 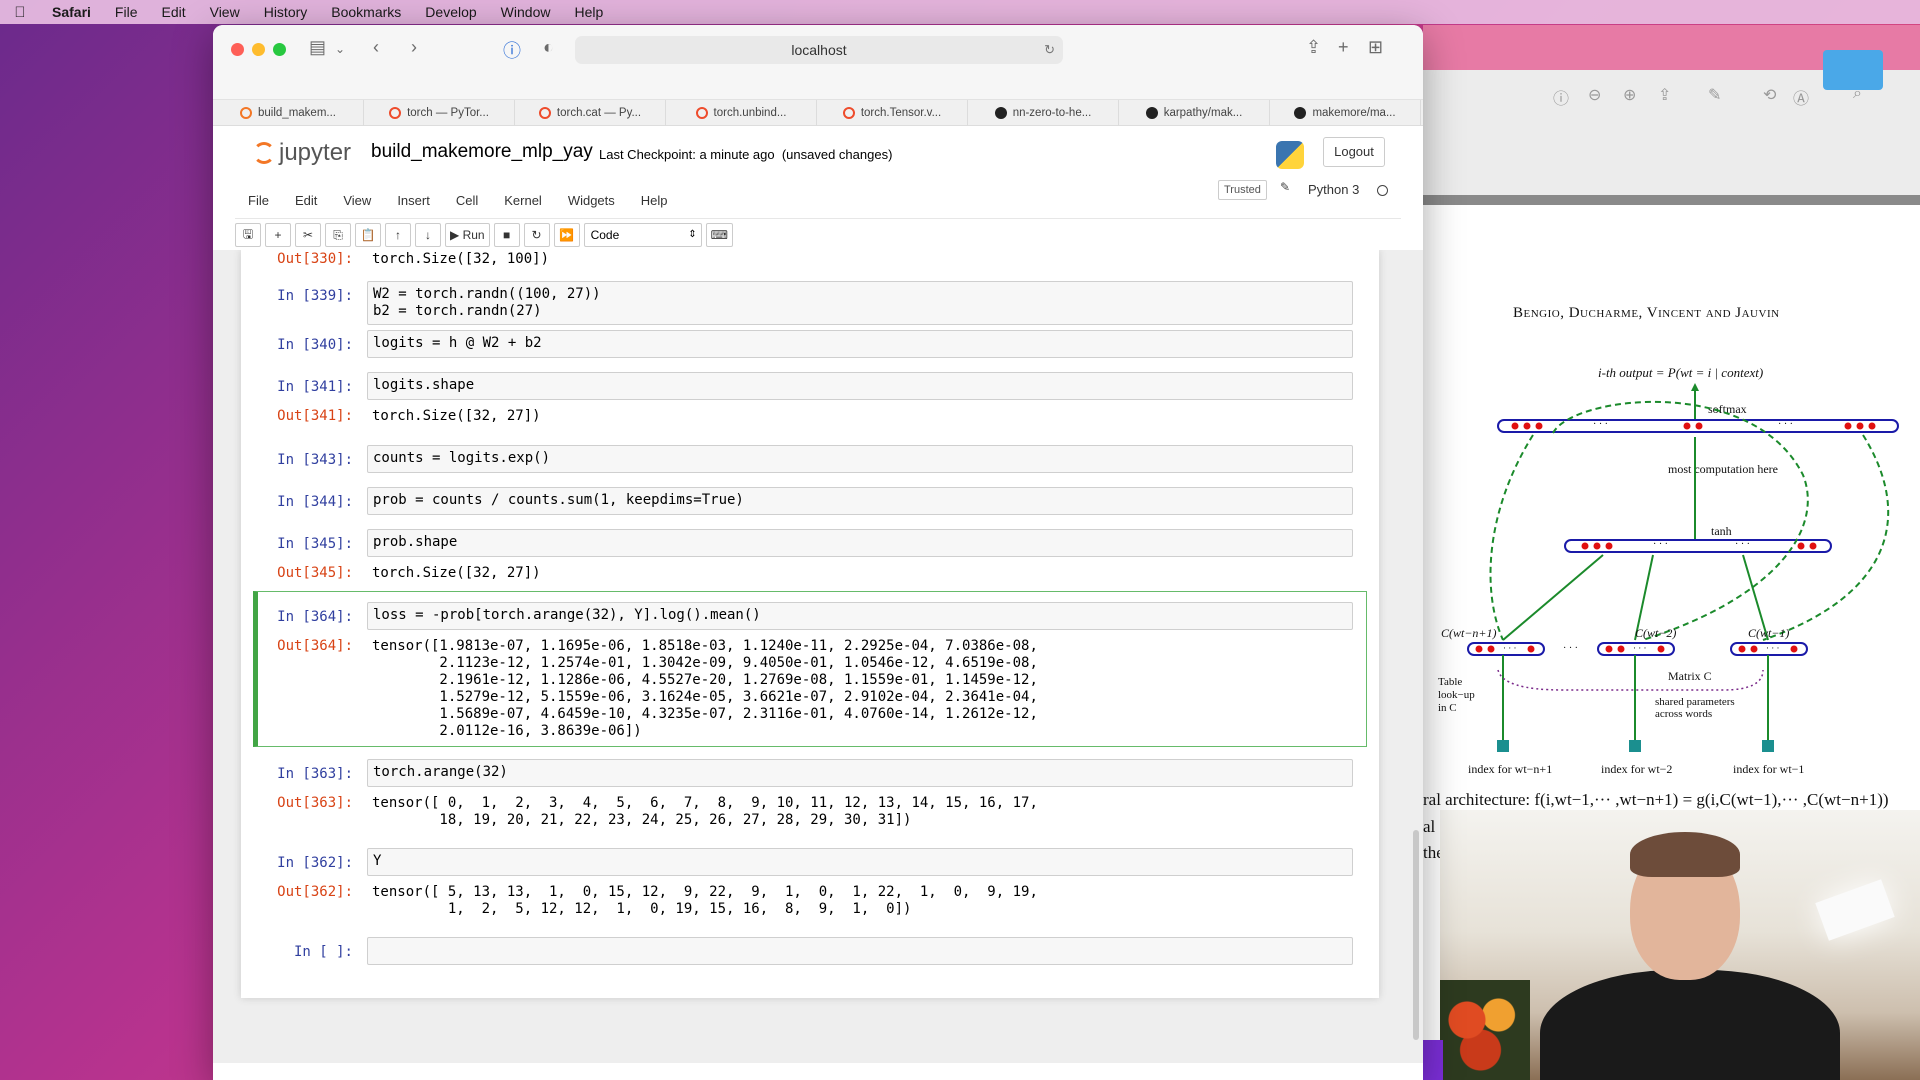 What do you see at coordinates (1561, 97) in the screenshot?
I see `info-icon: ⓘ` at bounding box center [1561, 97].